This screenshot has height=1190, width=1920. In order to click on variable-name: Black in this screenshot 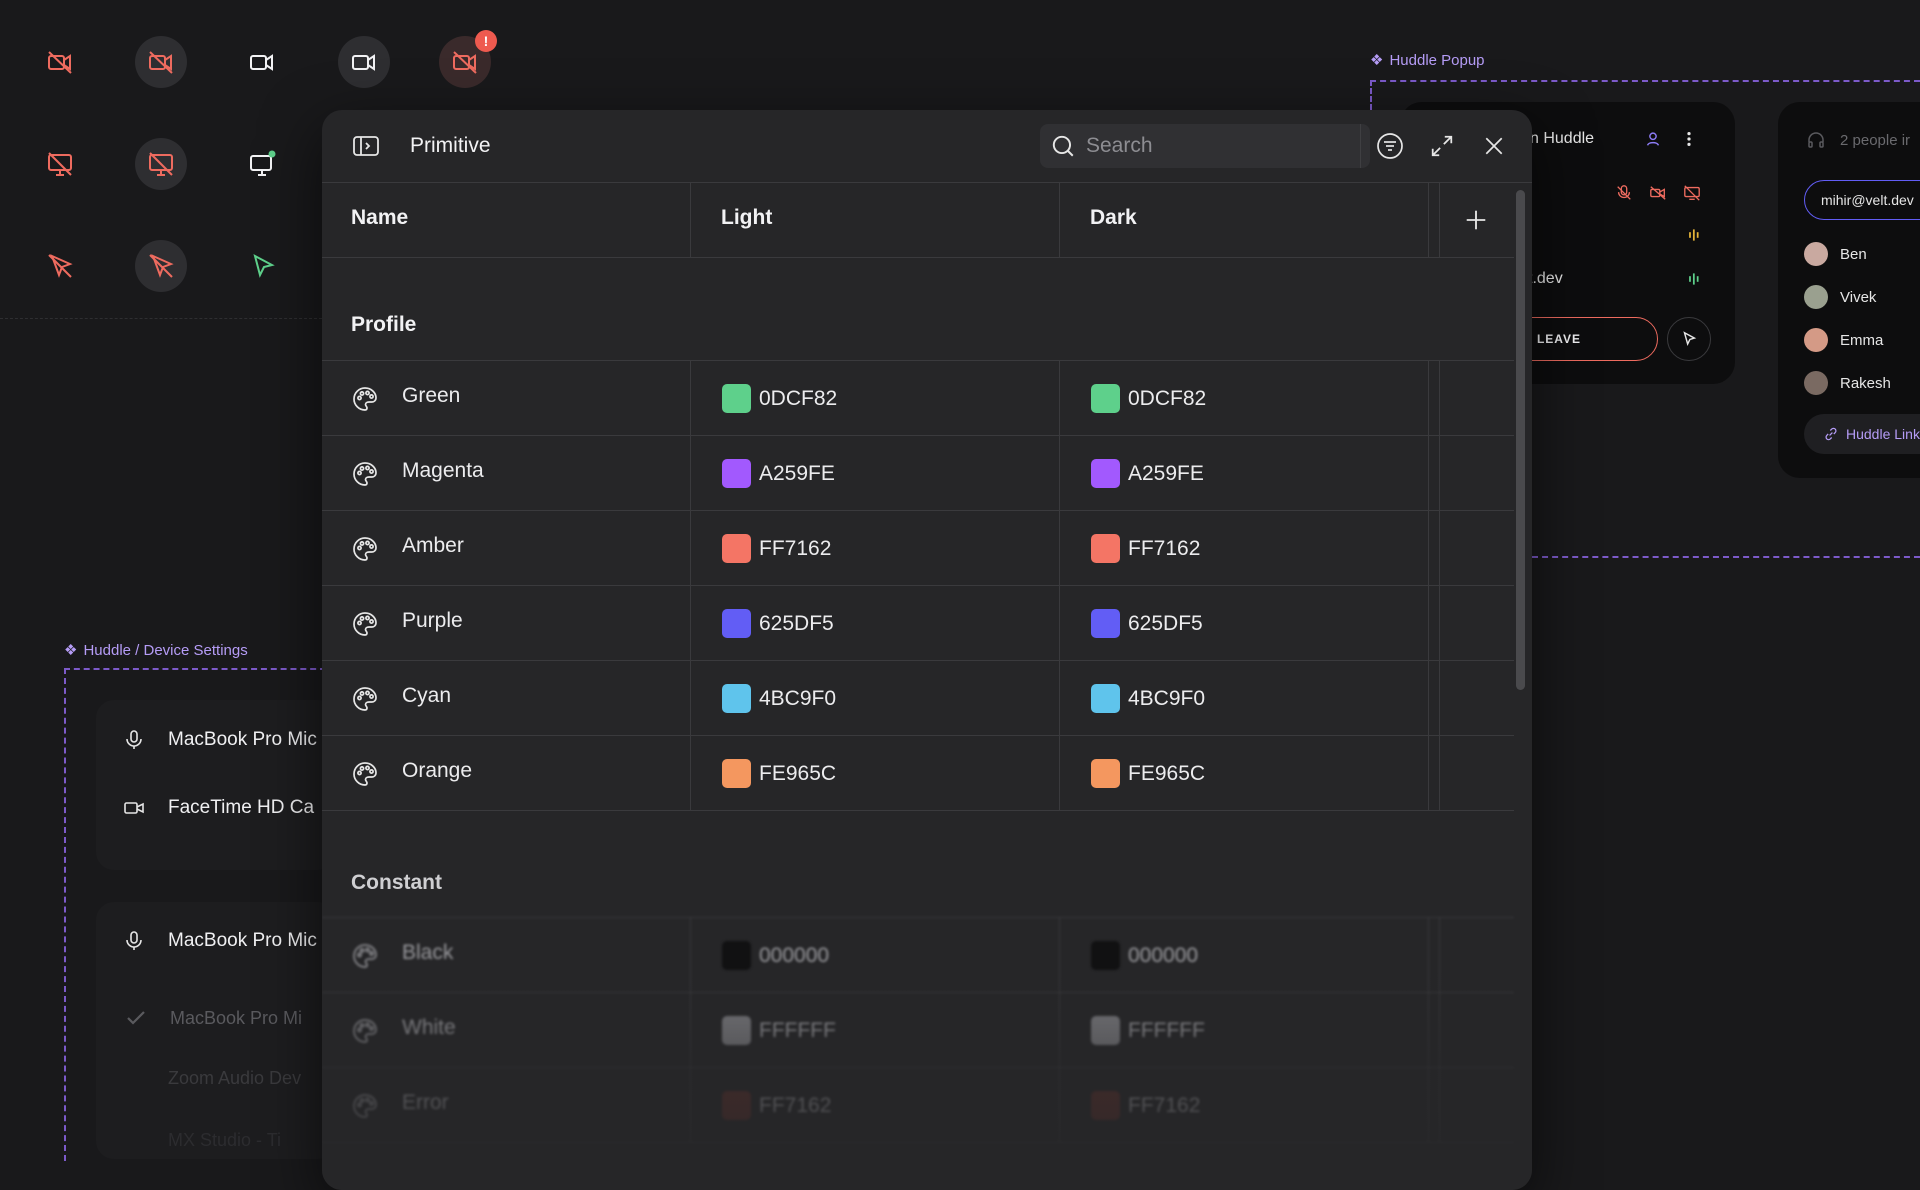, I will do `click(427, 953)`.